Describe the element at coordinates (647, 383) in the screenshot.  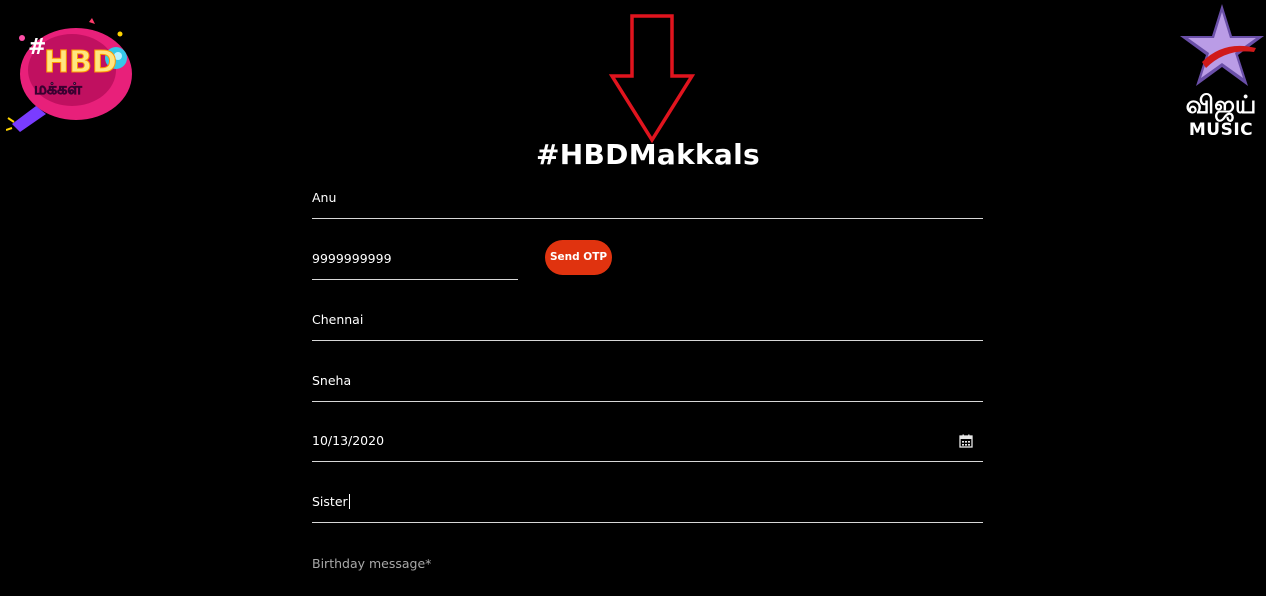
I see `friend-name-field: Sneha` at that location.